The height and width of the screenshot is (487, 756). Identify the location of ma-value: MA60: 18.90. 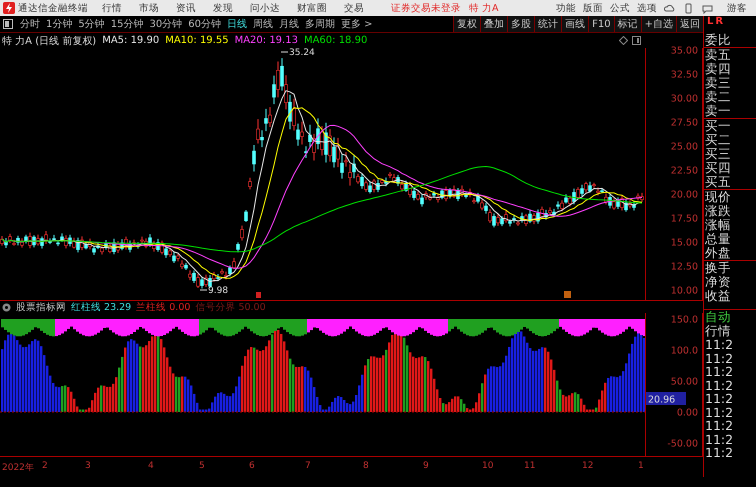
(336, 40).